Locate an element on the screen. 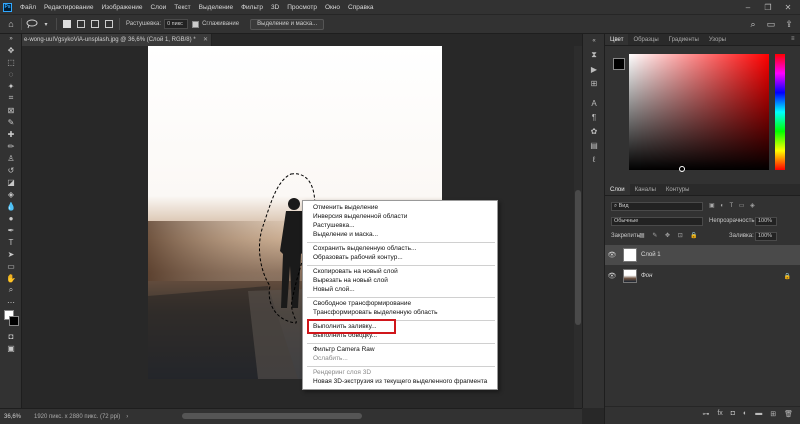 This screenshot has width=800, height=424. home-icon: ⌂ is located at coordinates (11, 24).